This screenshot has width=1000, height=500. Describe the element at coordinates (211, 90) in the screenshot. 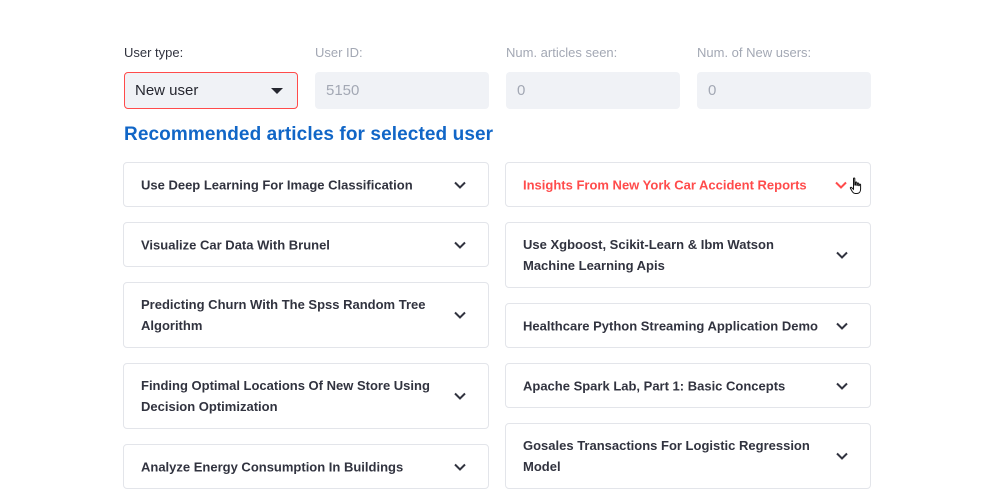

I see `user-type-select: New user` at that location.